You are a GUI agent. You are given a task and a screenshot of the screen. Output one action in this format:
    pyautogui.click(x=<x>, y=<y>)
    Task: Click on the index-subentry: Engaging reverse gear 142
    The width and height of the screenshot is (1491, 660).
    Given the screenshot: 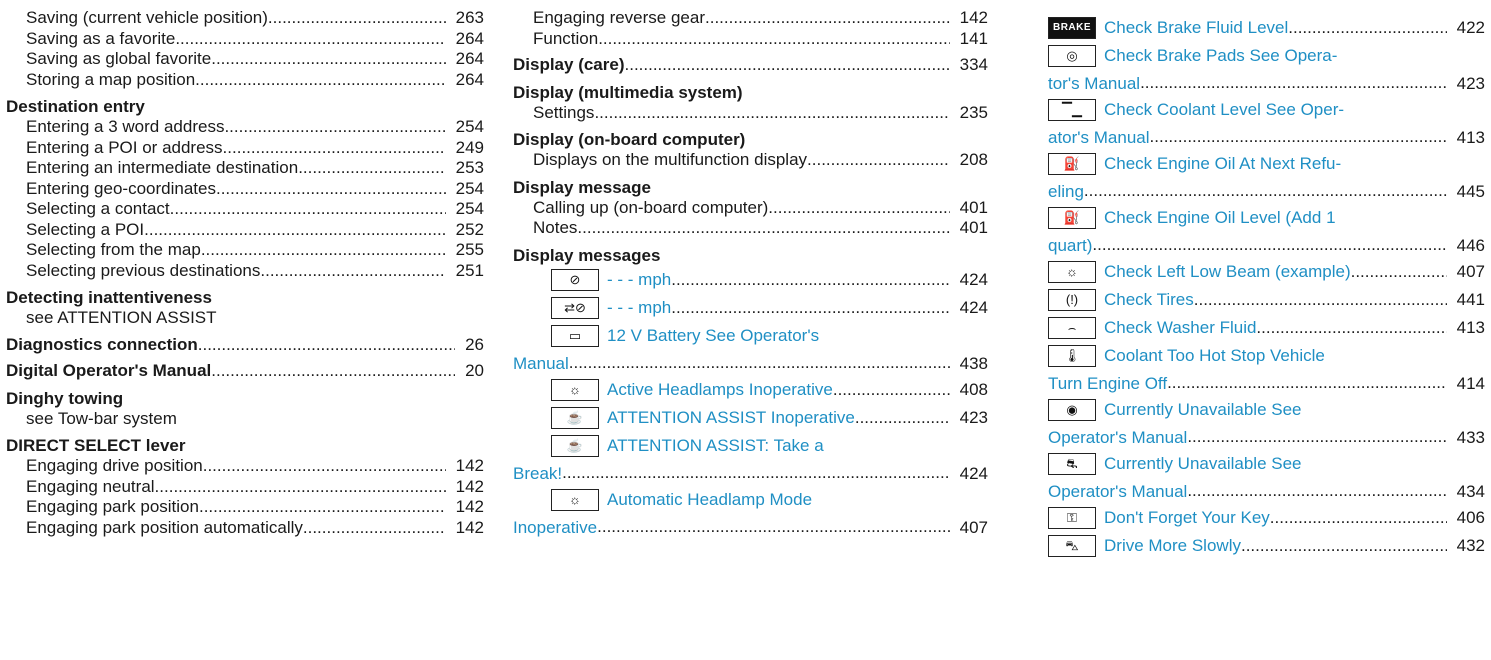 What is the action you would take?
    pyautogui.click(x=750, y=18)
    